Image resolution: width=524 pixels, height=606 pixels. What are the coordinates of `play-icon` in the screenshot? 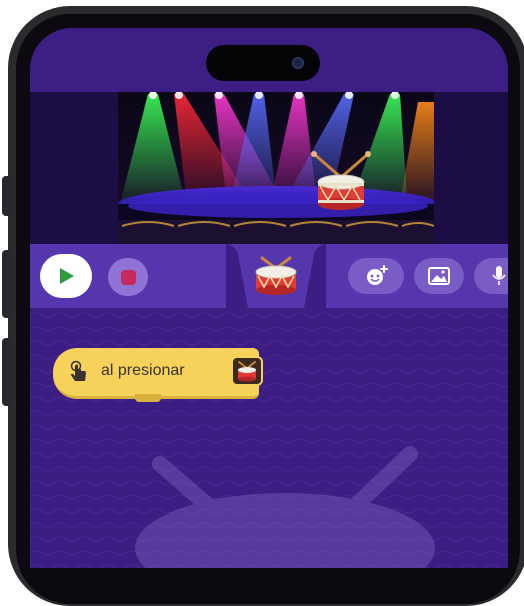 It's located at (67, 276).